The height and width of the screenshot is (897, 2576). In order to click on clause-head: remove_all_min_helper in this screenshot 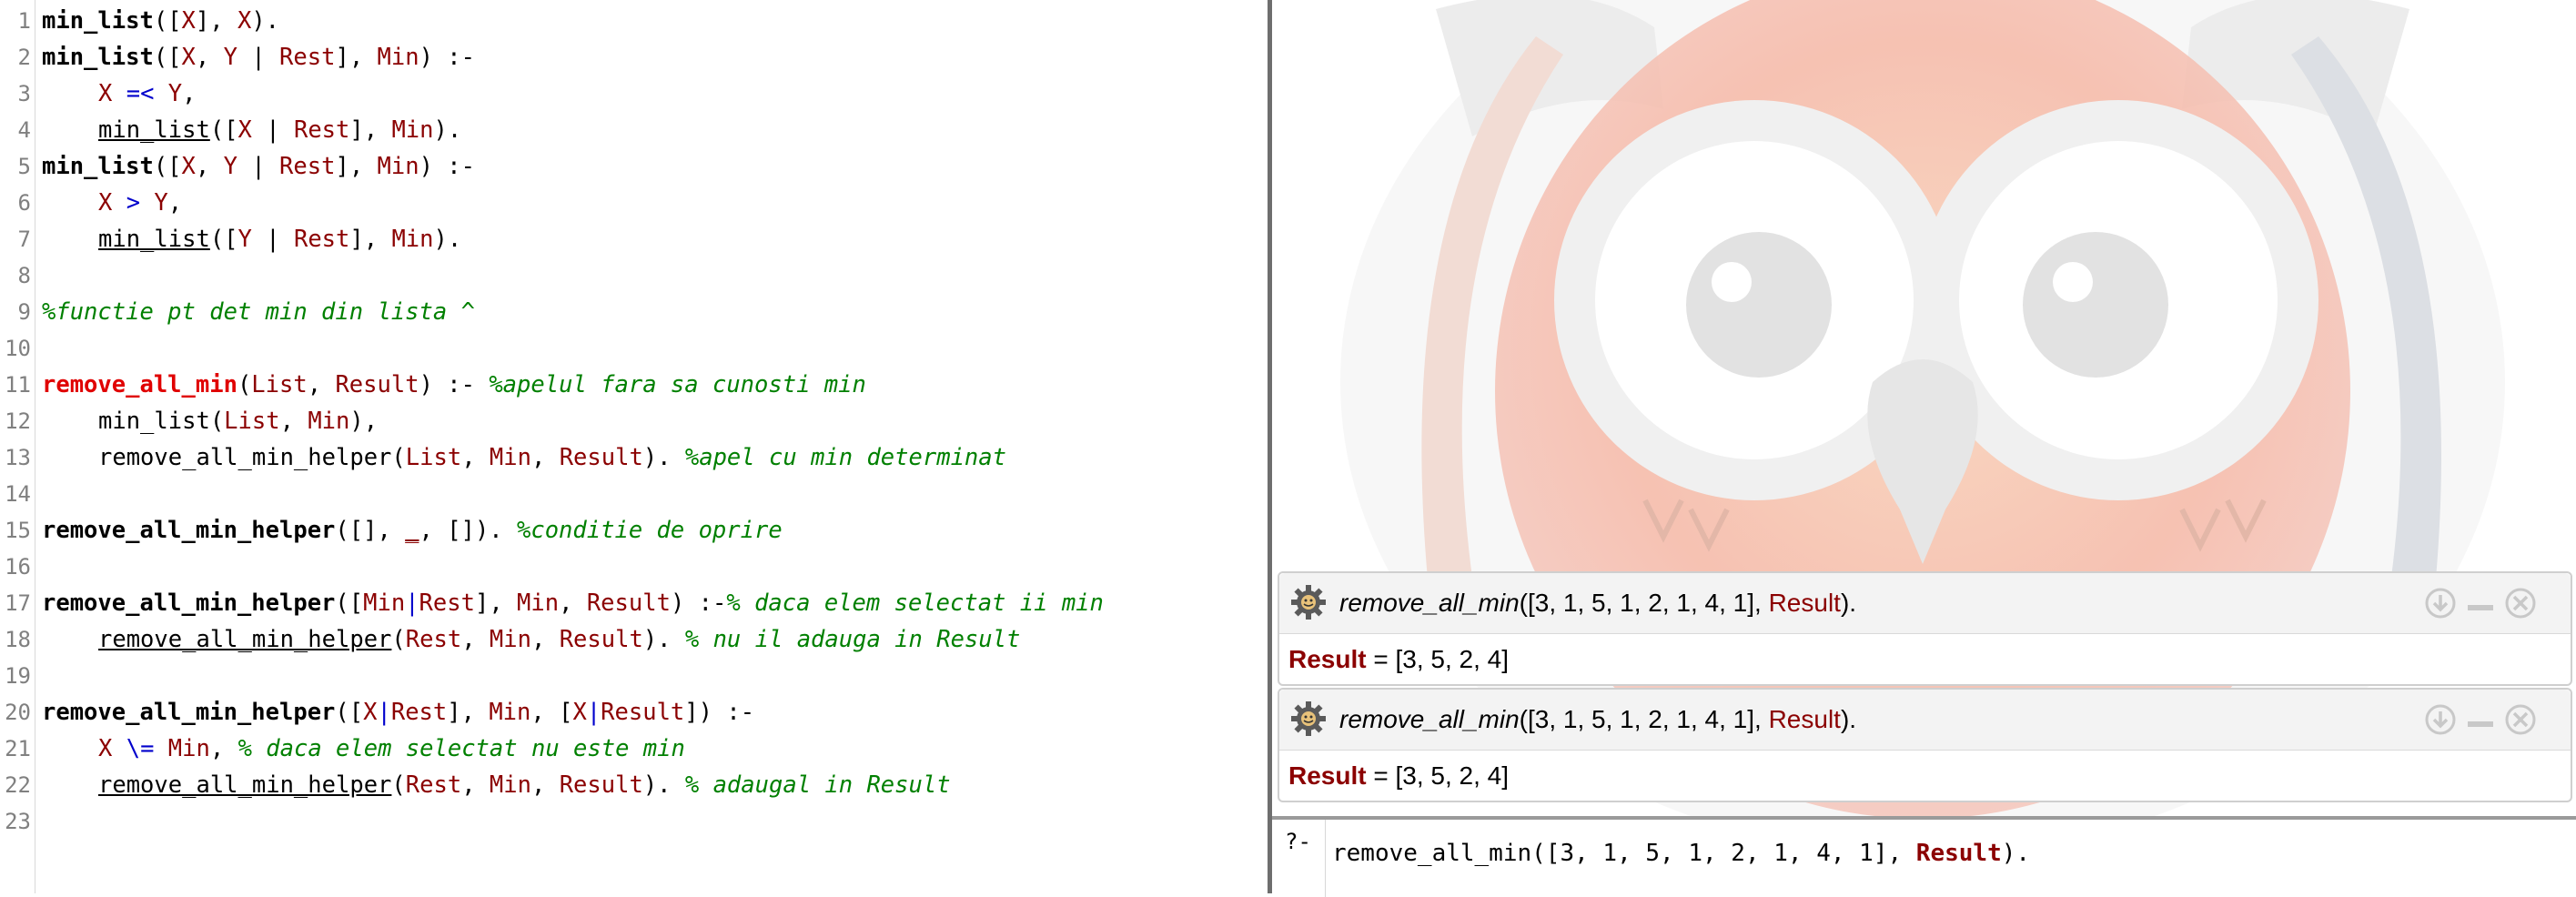, I will do `click(189, 604)`.